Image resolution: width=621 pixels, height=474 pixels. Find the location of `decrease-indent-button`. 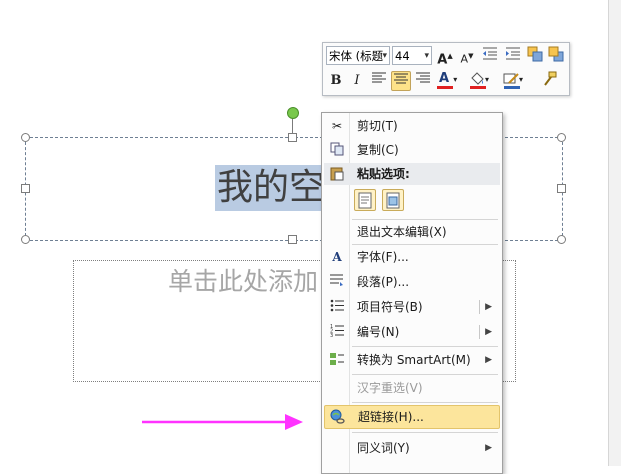

decrease-indent-button is located at coordinates (490, 56).